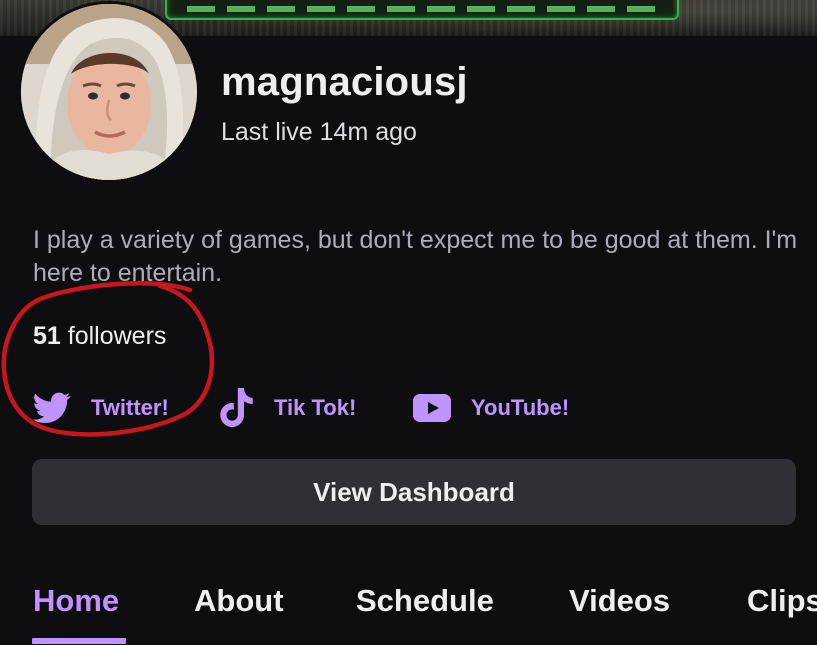  Describe the element at coordinates (117, 336) in the screenshot. I see `followers-label: followers` at that location.